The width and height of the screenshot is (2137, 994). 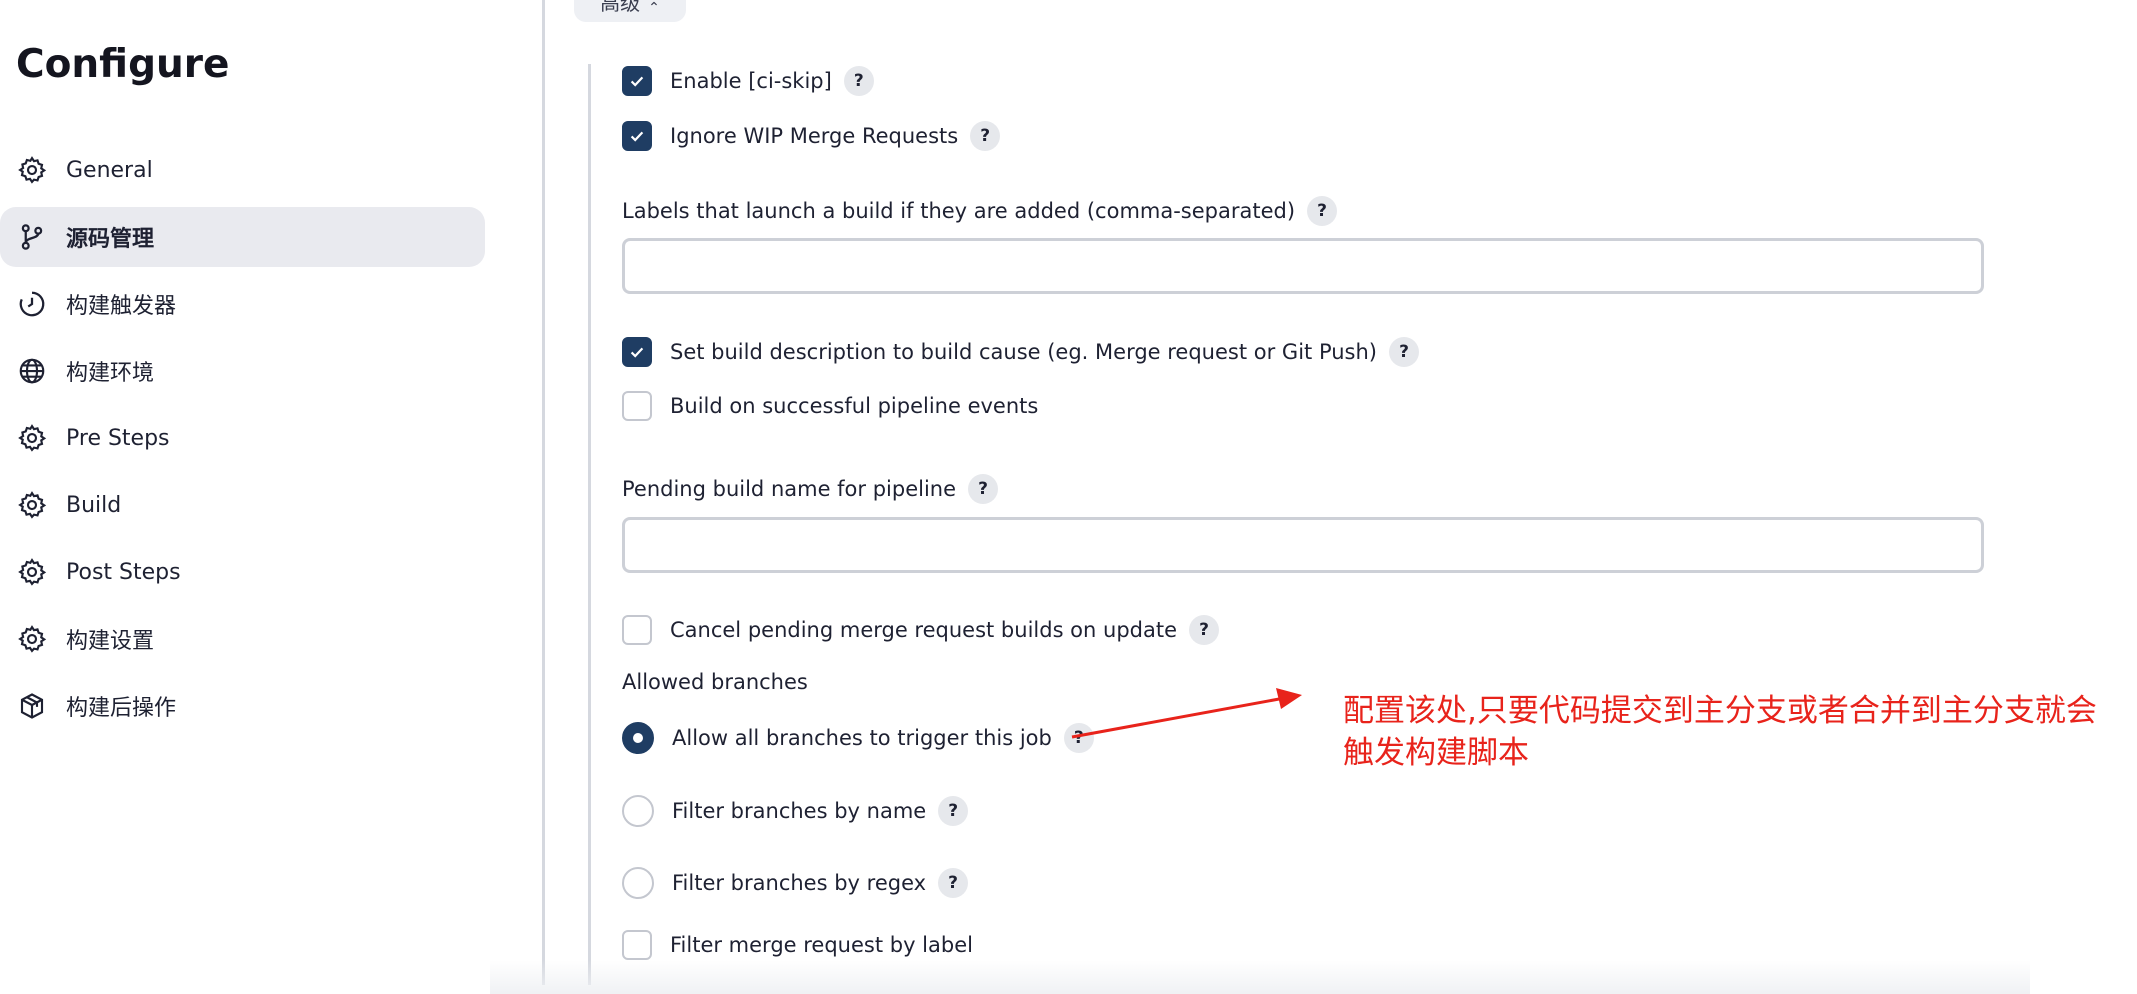 I want to click on allow-all-branches-label: Allow all branches to trigger this job, so click(x=862, y=738).